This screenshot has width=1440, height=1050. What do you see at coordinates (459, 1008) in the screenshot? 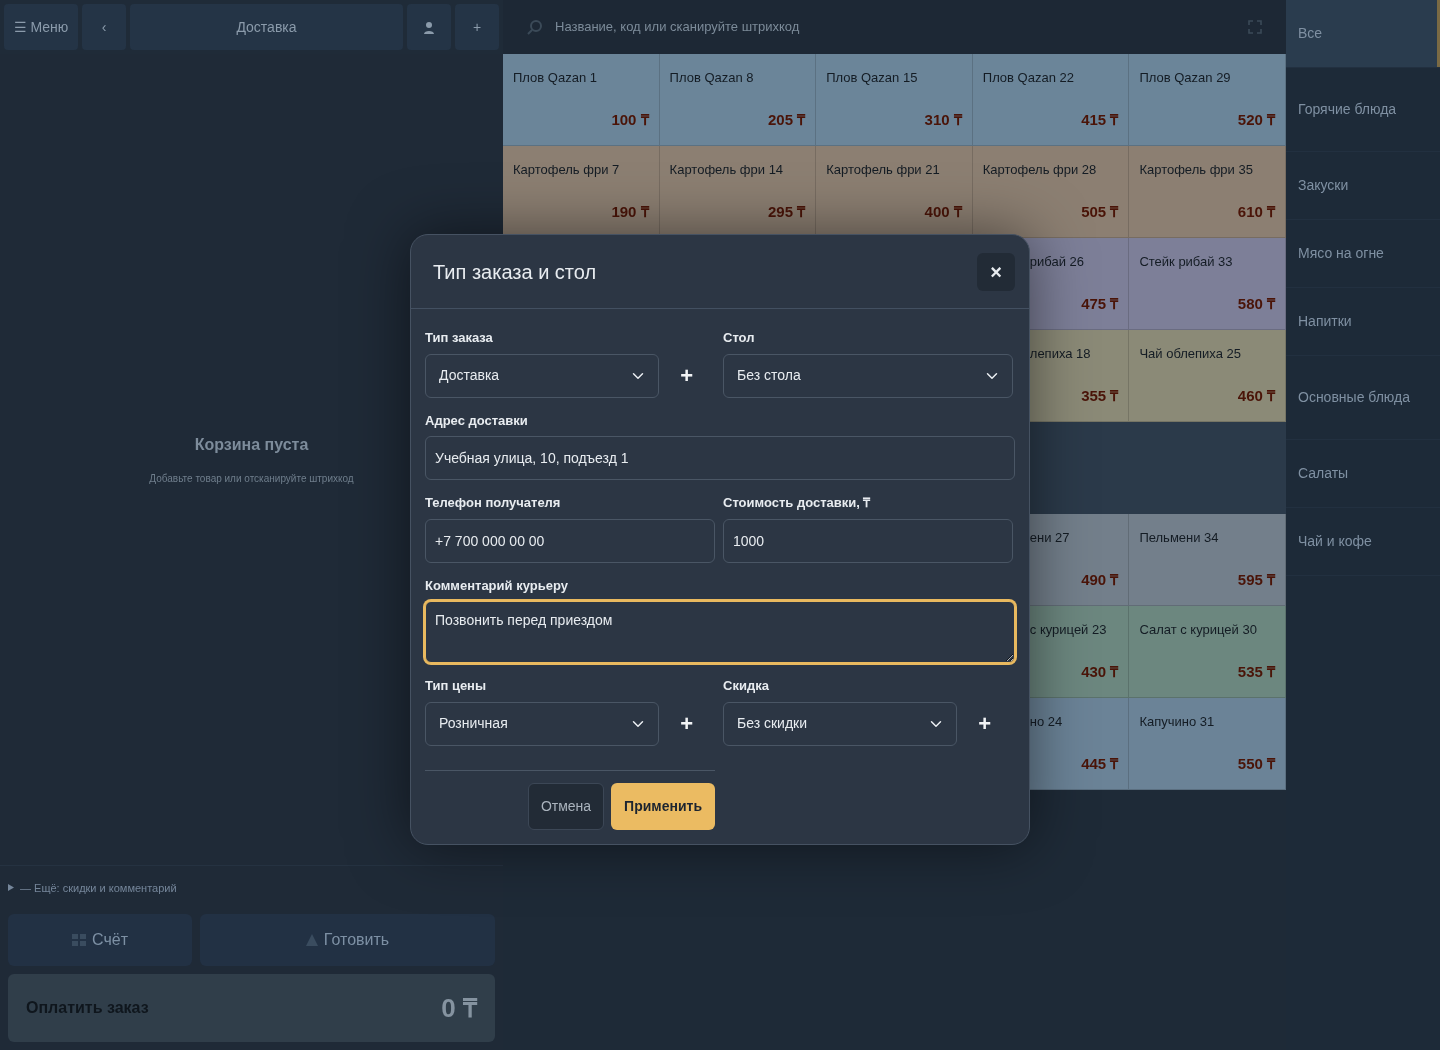
I see `order-total: 0 ₸` at bounding box center [459, 1008].